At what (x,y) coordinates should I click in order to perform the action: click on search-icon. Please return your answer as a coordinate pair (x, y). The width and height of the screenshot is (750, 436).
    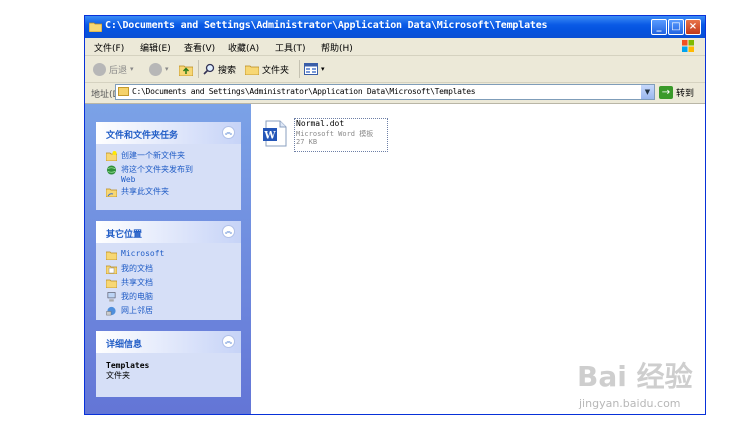
    Looking at the image, I should click on (209, 69).